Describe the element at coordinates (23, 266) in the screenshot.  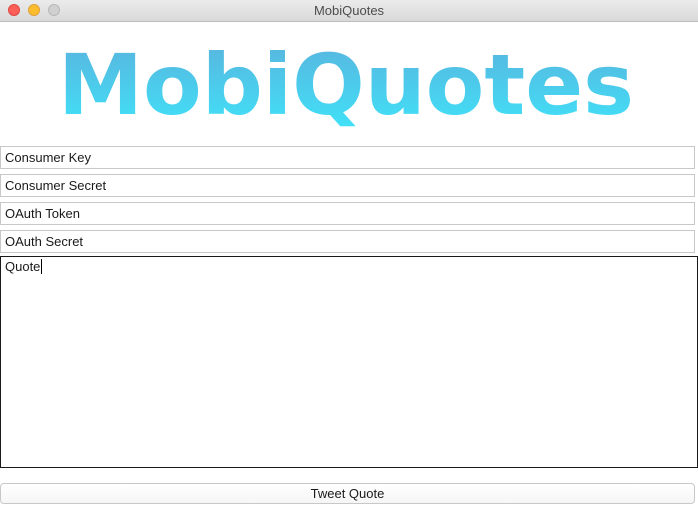
I see `quote-text: Quote` at that location.